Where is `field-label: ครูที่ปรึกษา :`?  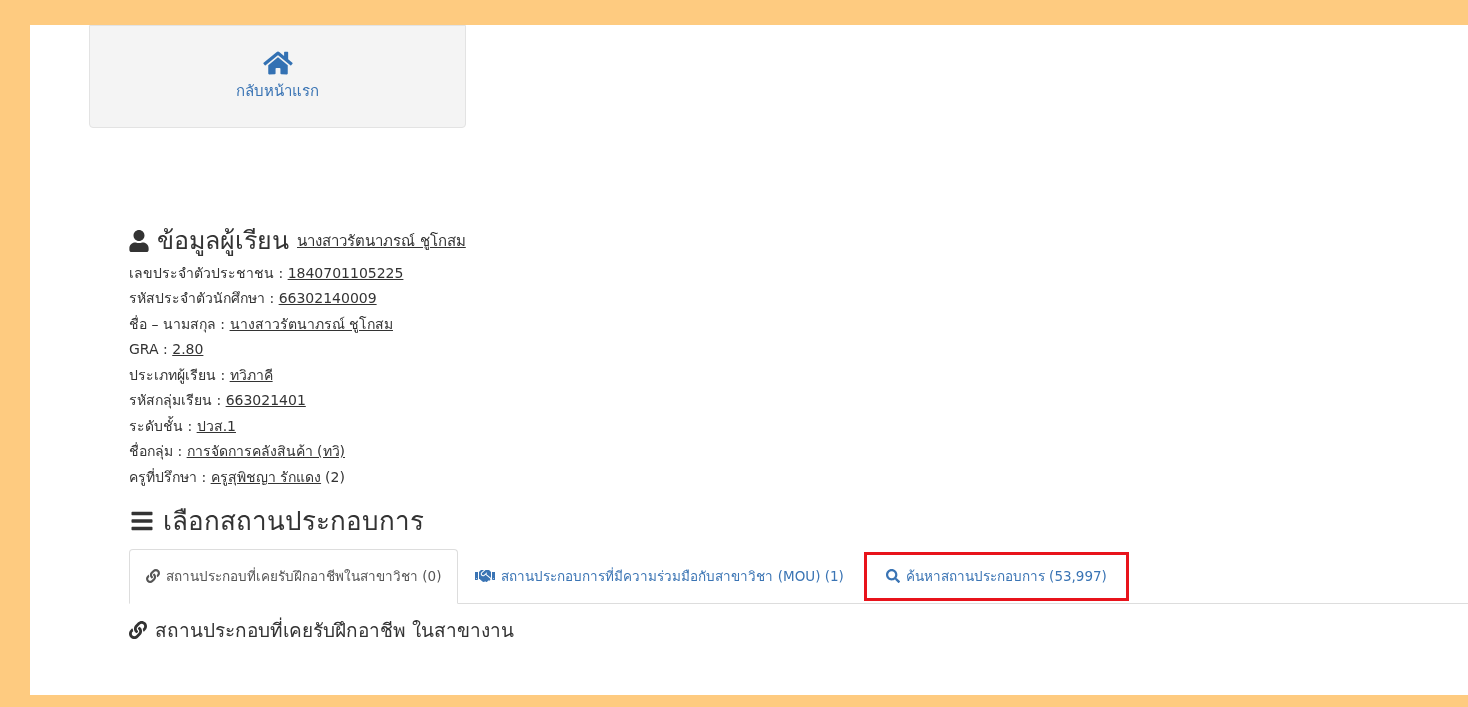 field-label: ครูที่ปรึกษา : is located at coordinates (168, 477).